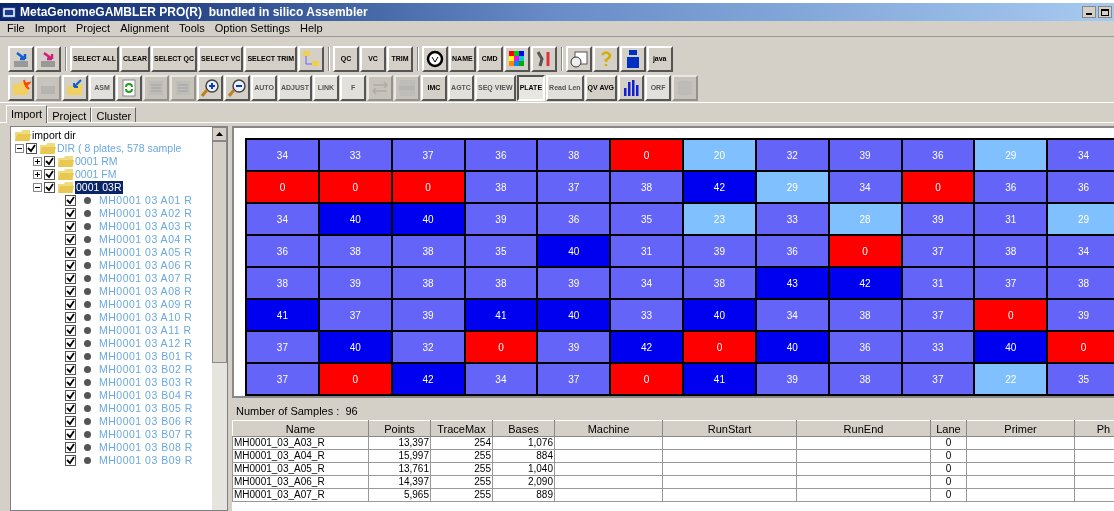  I want to click on tab: Cluster, so click(114, 114).